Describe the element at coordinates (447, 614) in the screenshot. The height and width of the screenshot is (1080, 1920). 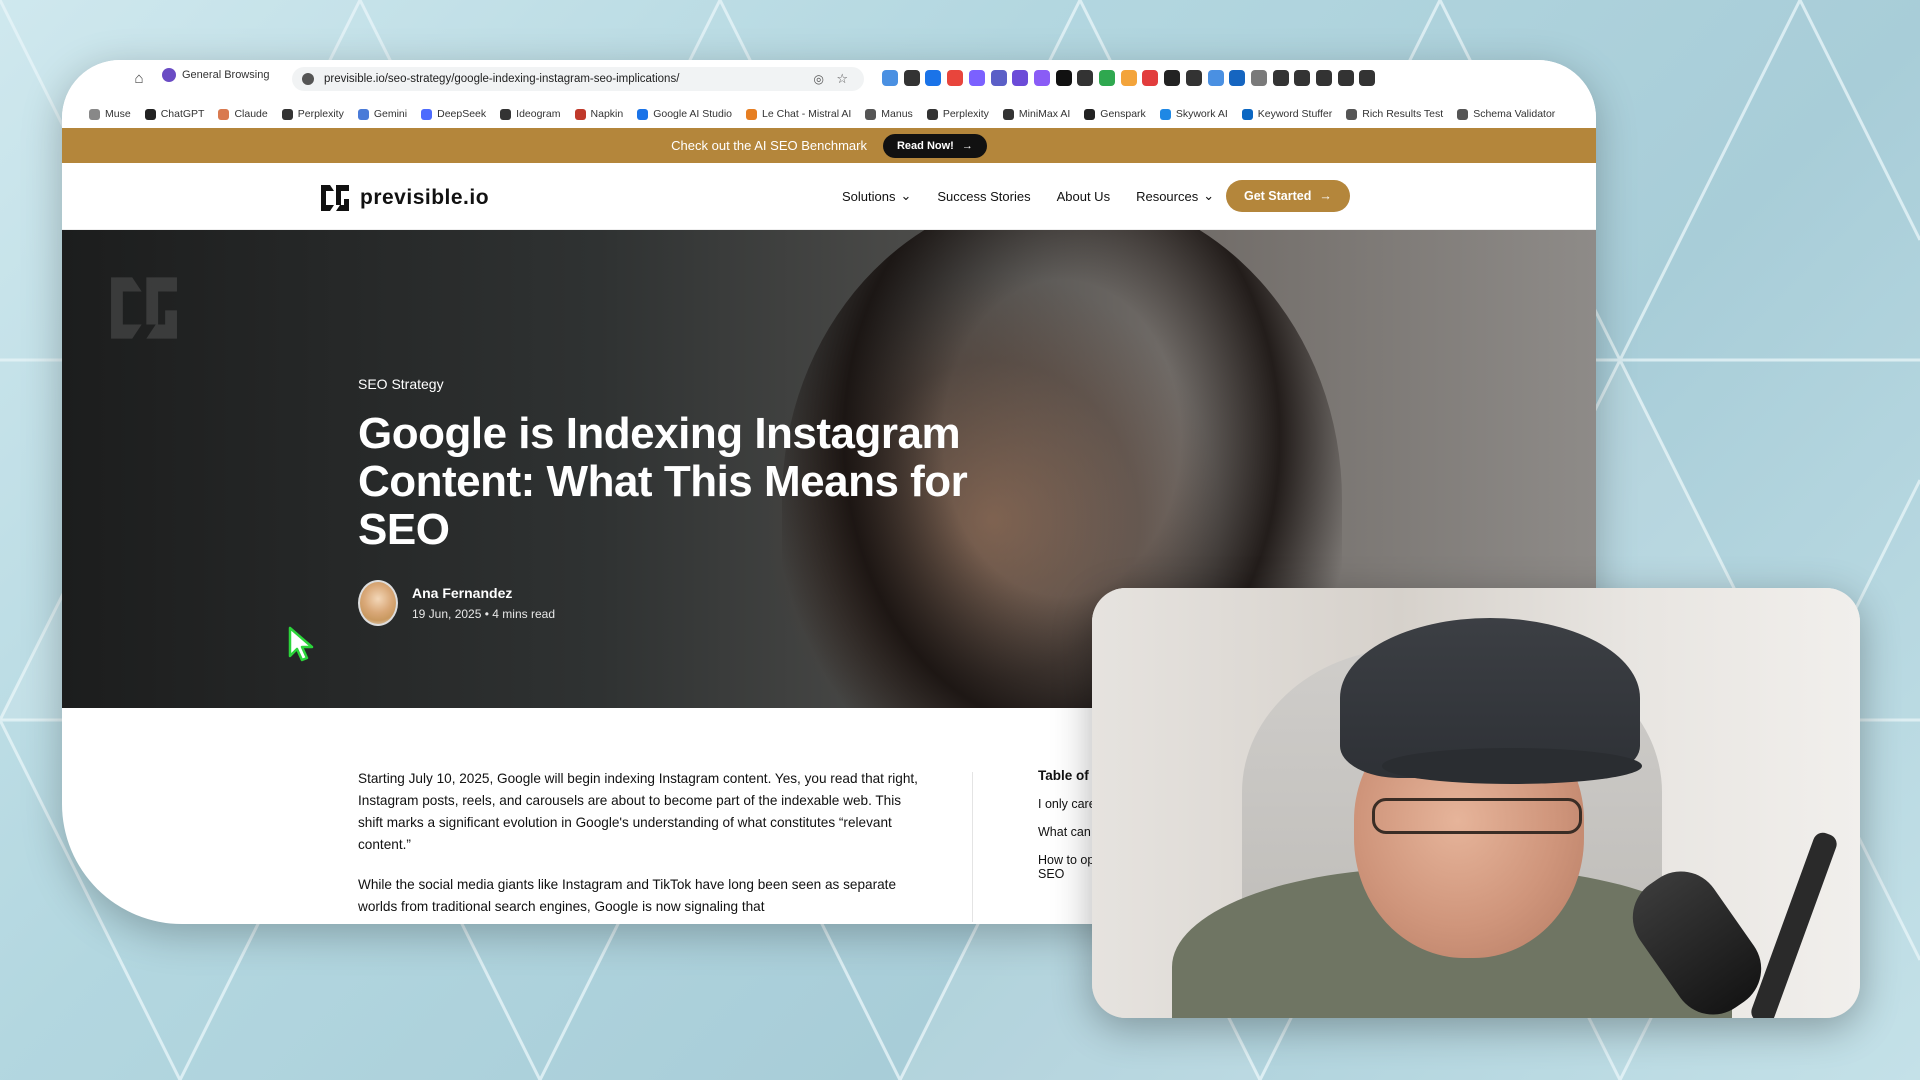
I see `publish-date: 19 Jun, 2025` at that location.